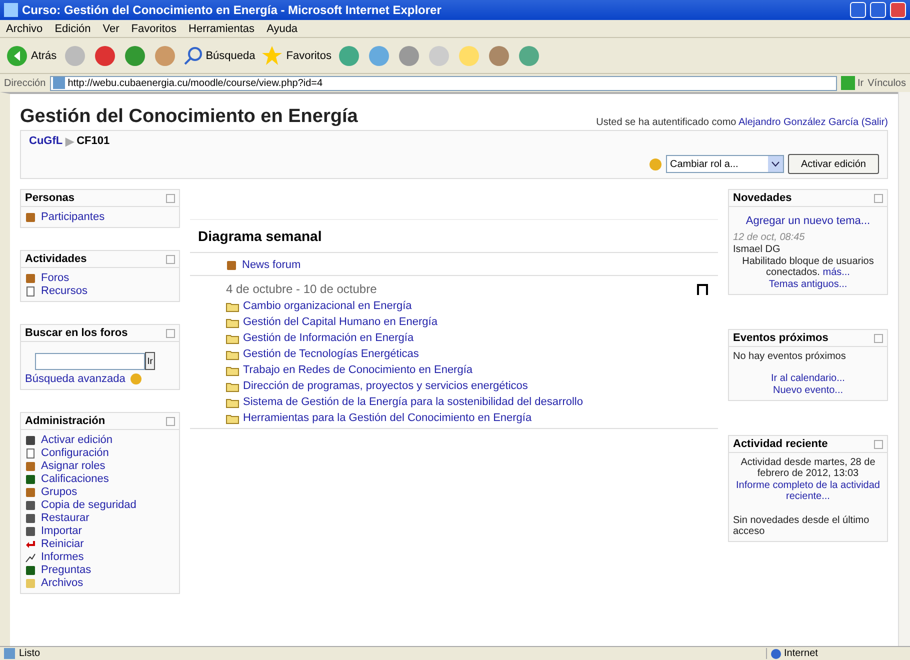  I want to click on menu-item: Favoritos, so click(154, 28).